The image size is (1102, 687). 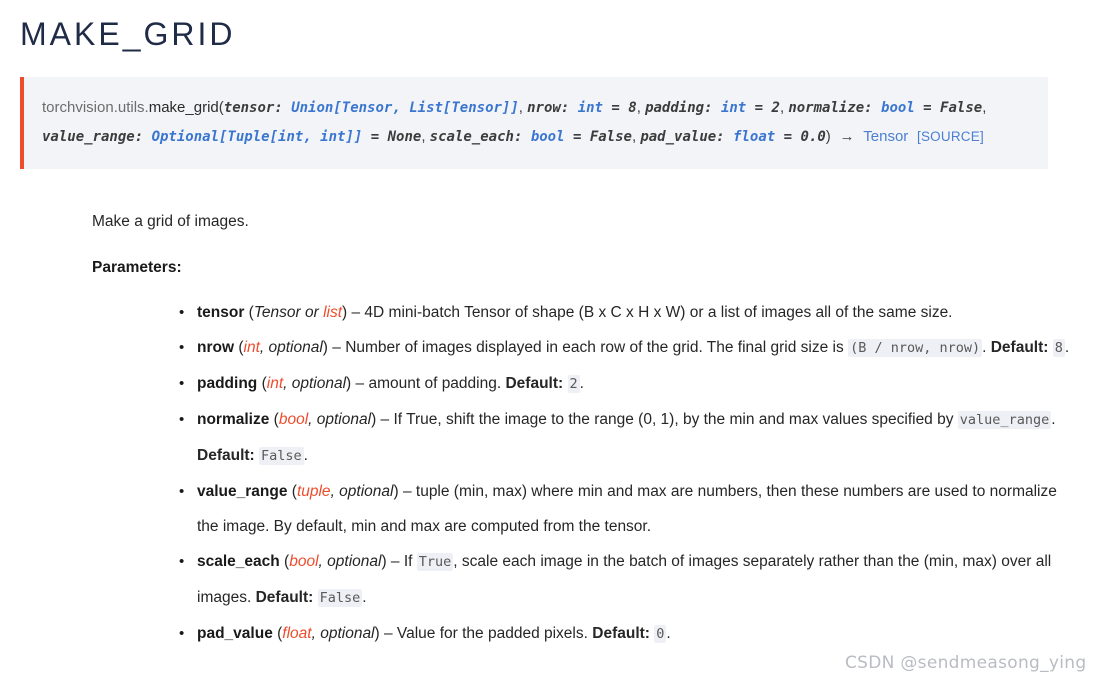 What do you see at coordinates (242, 491) in the screenshot?
I see `parameter-name: value_range` at bounding box center [242, 491].